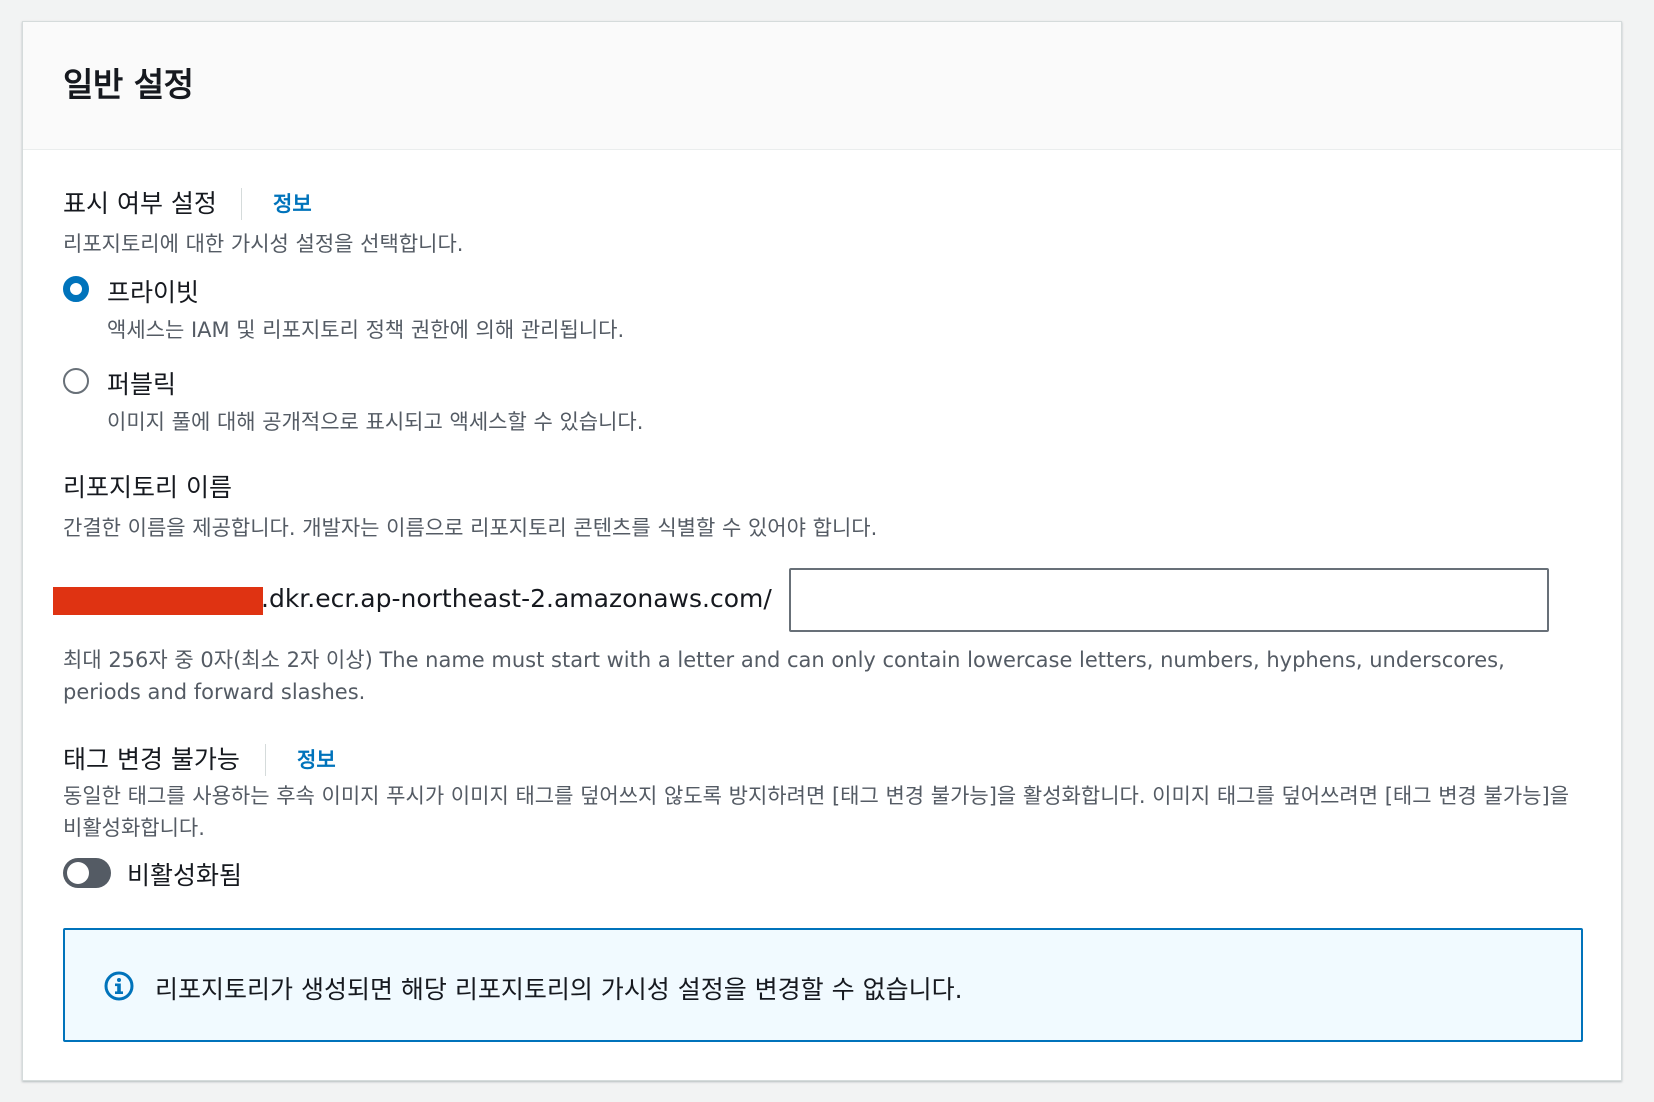 The width and height of the screenshot is (1654, 1102). Describe the element at coordinates (78, 873) in the screenshot. I see `toggle-knob` at that location.